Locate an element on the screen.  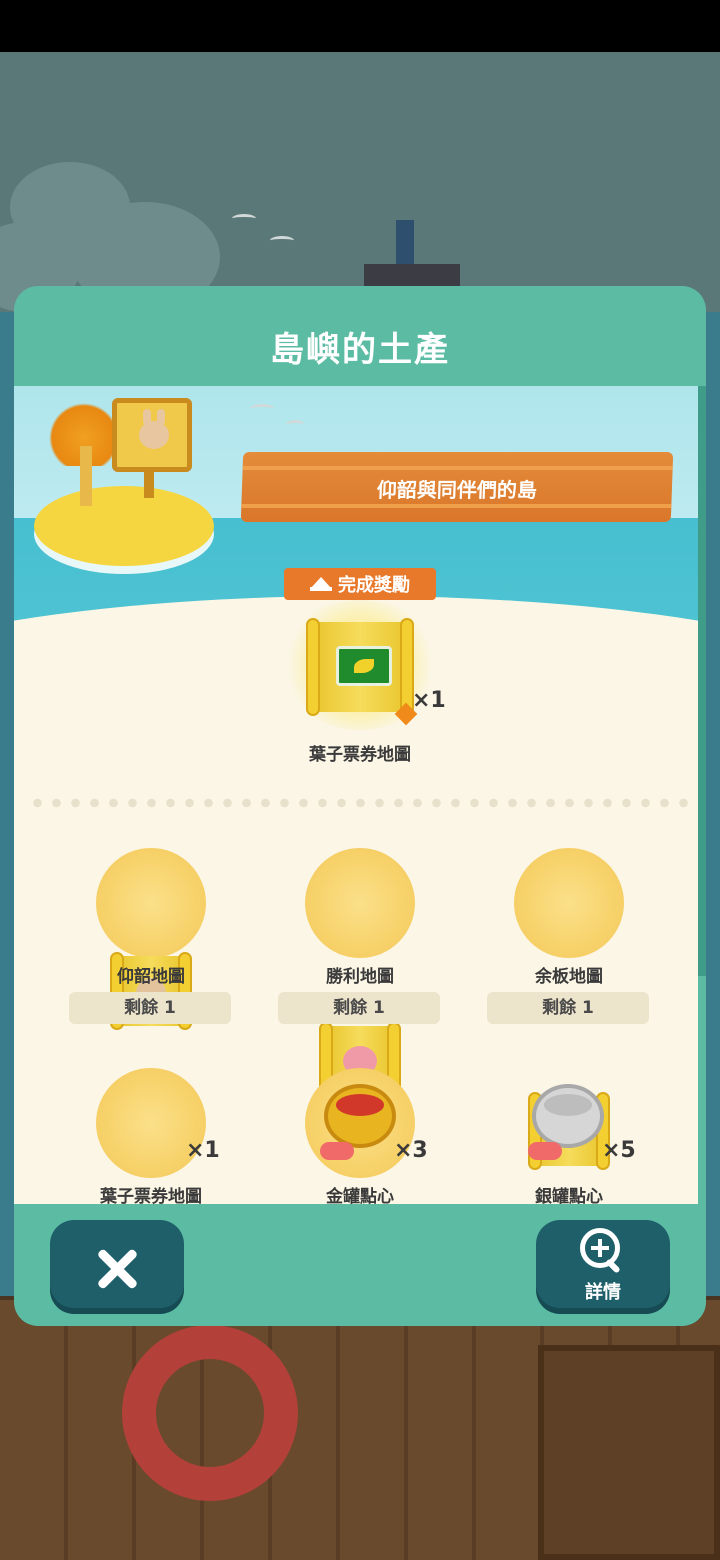
item-name: 金罐點心 is located at coordinates (360, 1195).